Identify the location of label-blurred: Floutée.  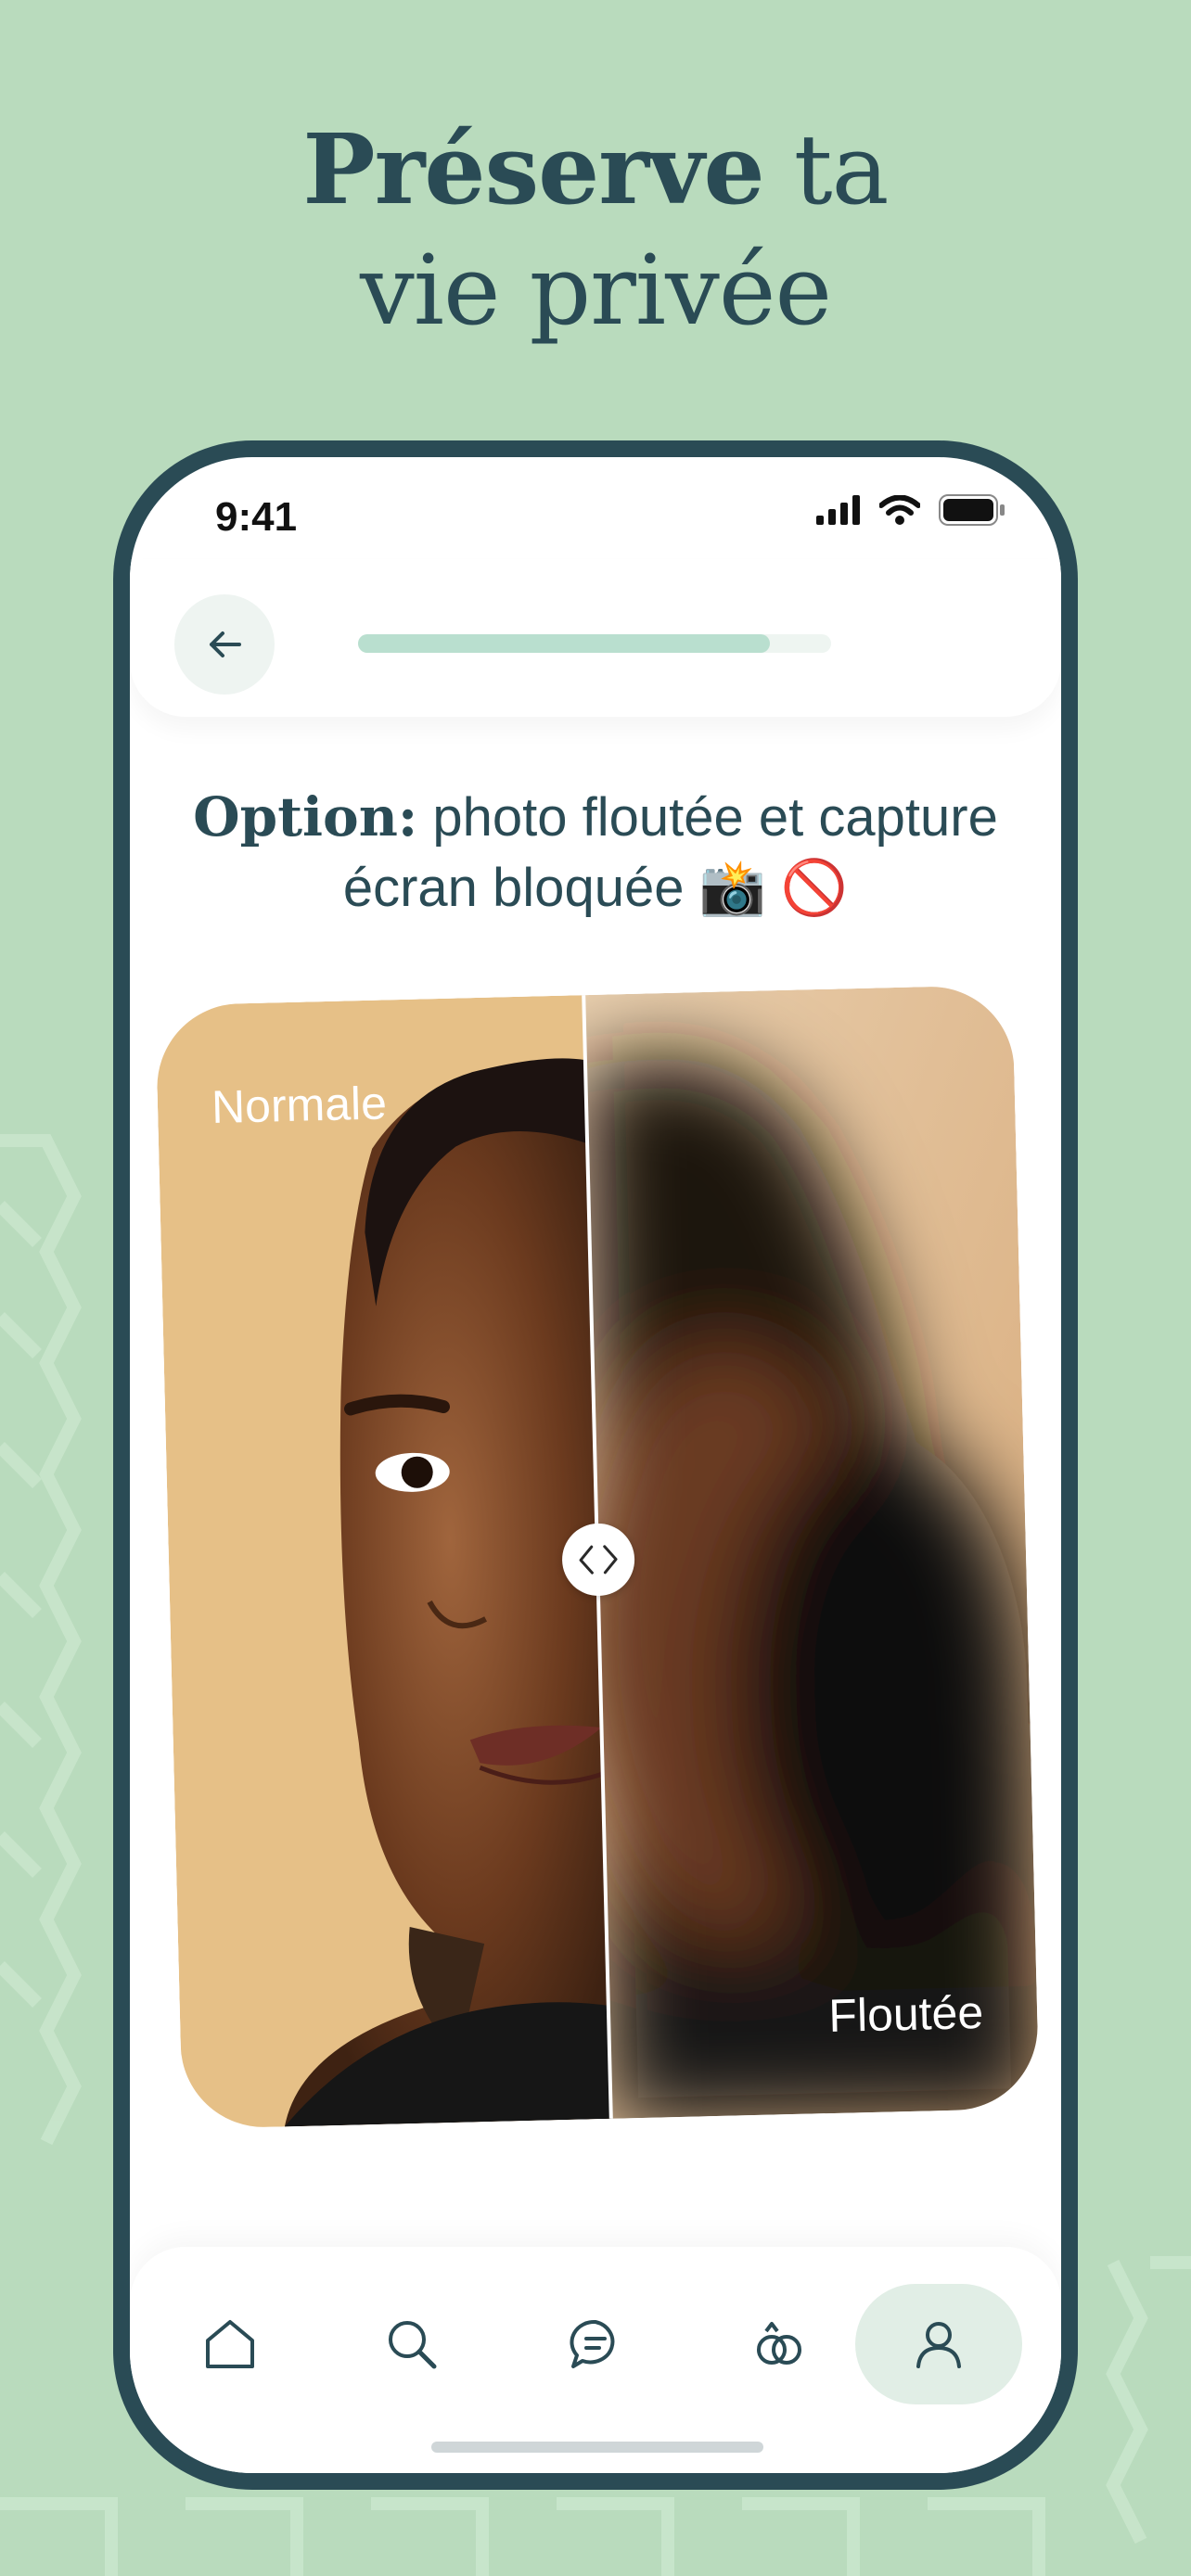
(905, 2014).